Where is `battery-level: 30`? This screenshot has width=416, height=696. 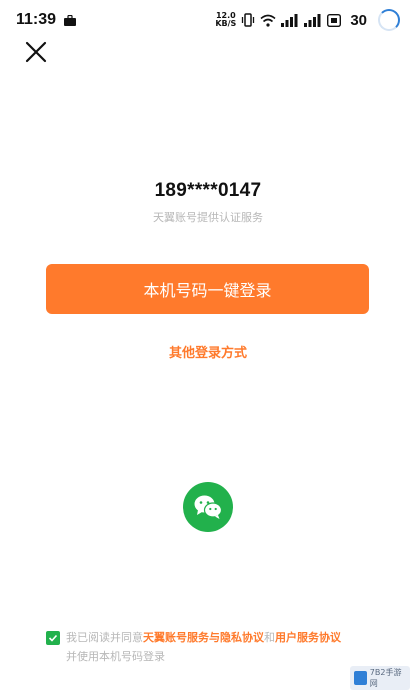 battery-level: 30 is located at coordinates (358, 20).